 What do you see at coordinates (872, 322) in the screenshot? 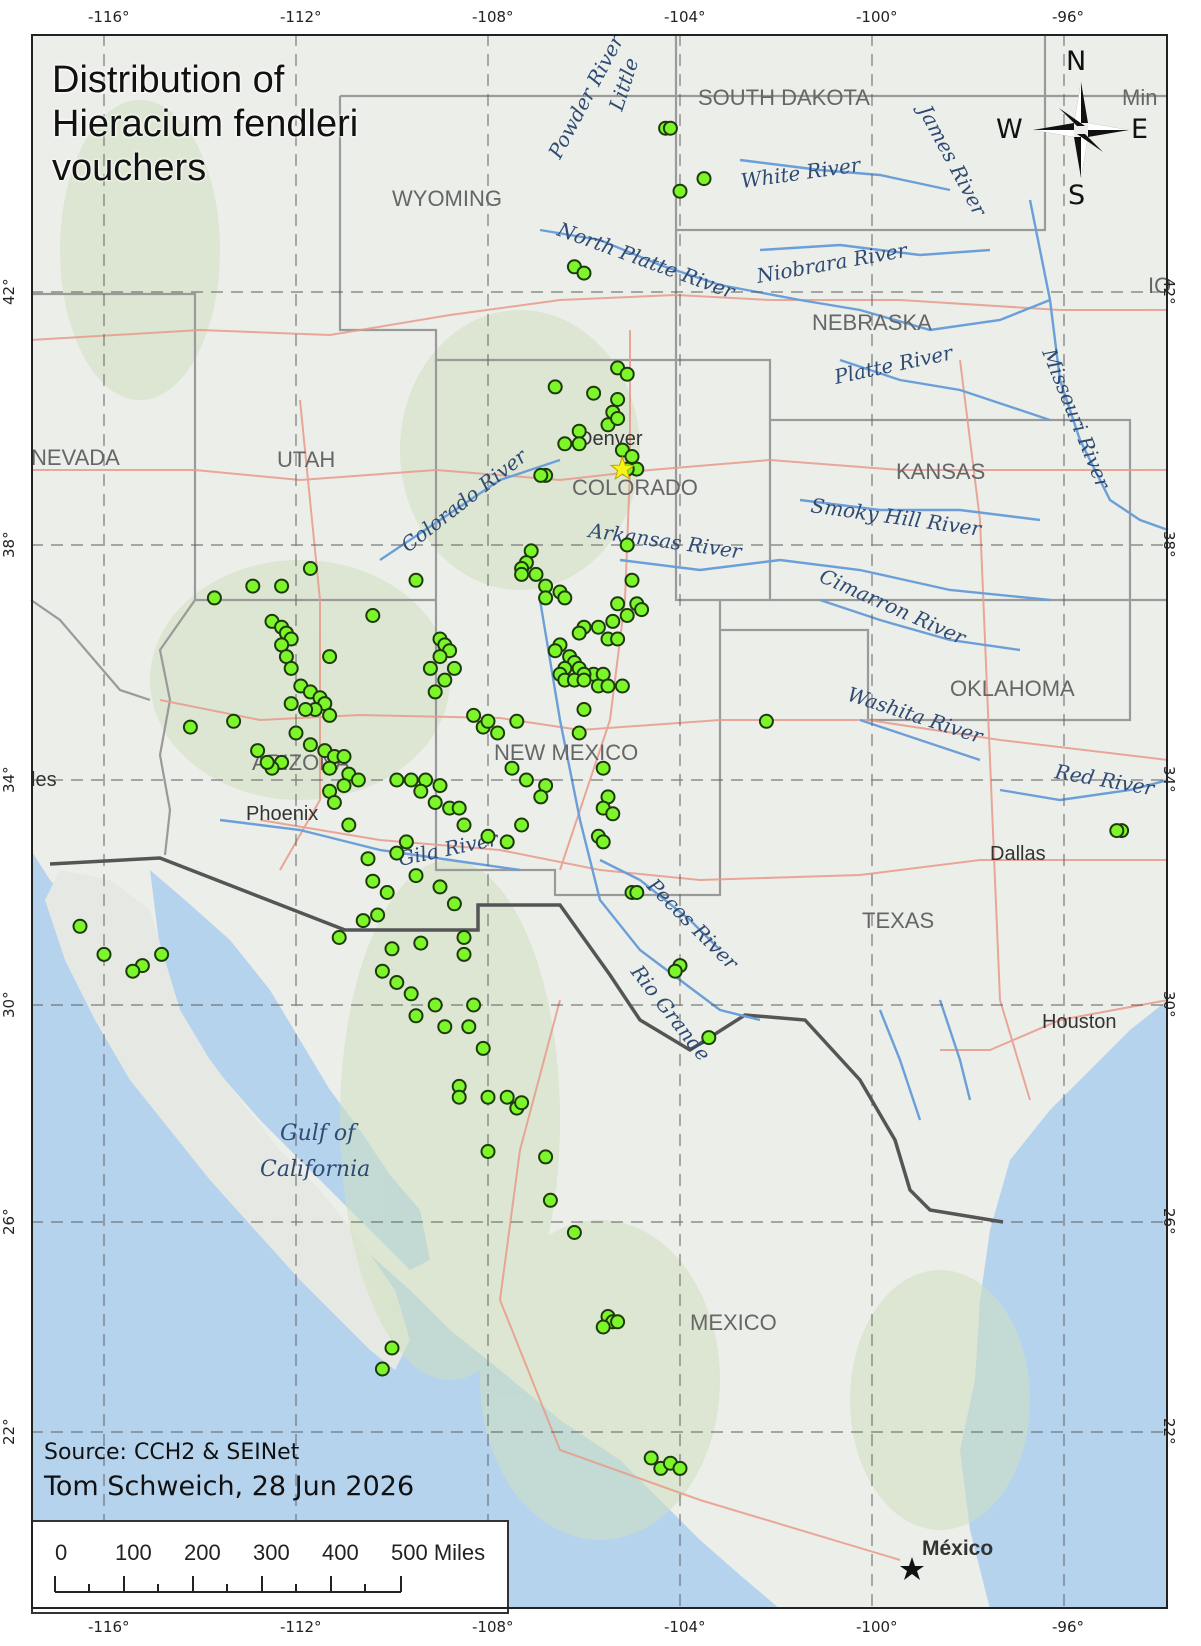
I see `label-nebraska: NEBRASKA` at bounding box center [872, 322].